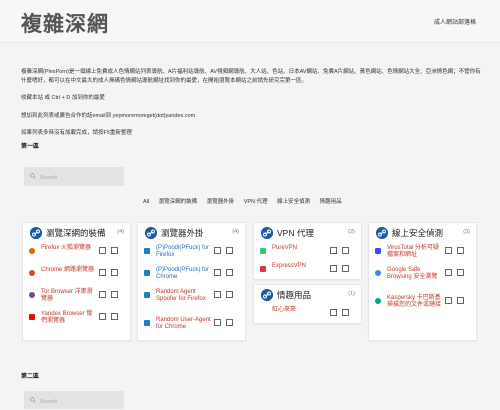 The height and width of the screenshot is (410, 500). I want to click on list-item: (P)Poodl(PFuck) for Firefox, so click(189, 255).